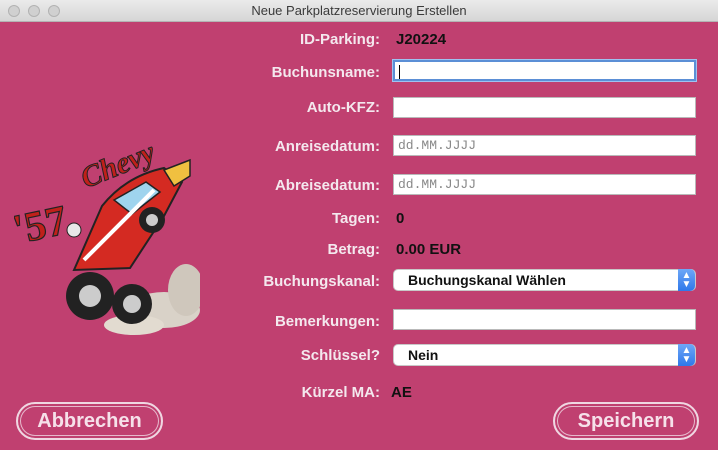 Image resolution: width=718 pixels, height=450 pixels. Describe the element at coordinates (399, 71) in the screenshot. I see `text-caret` at that location.